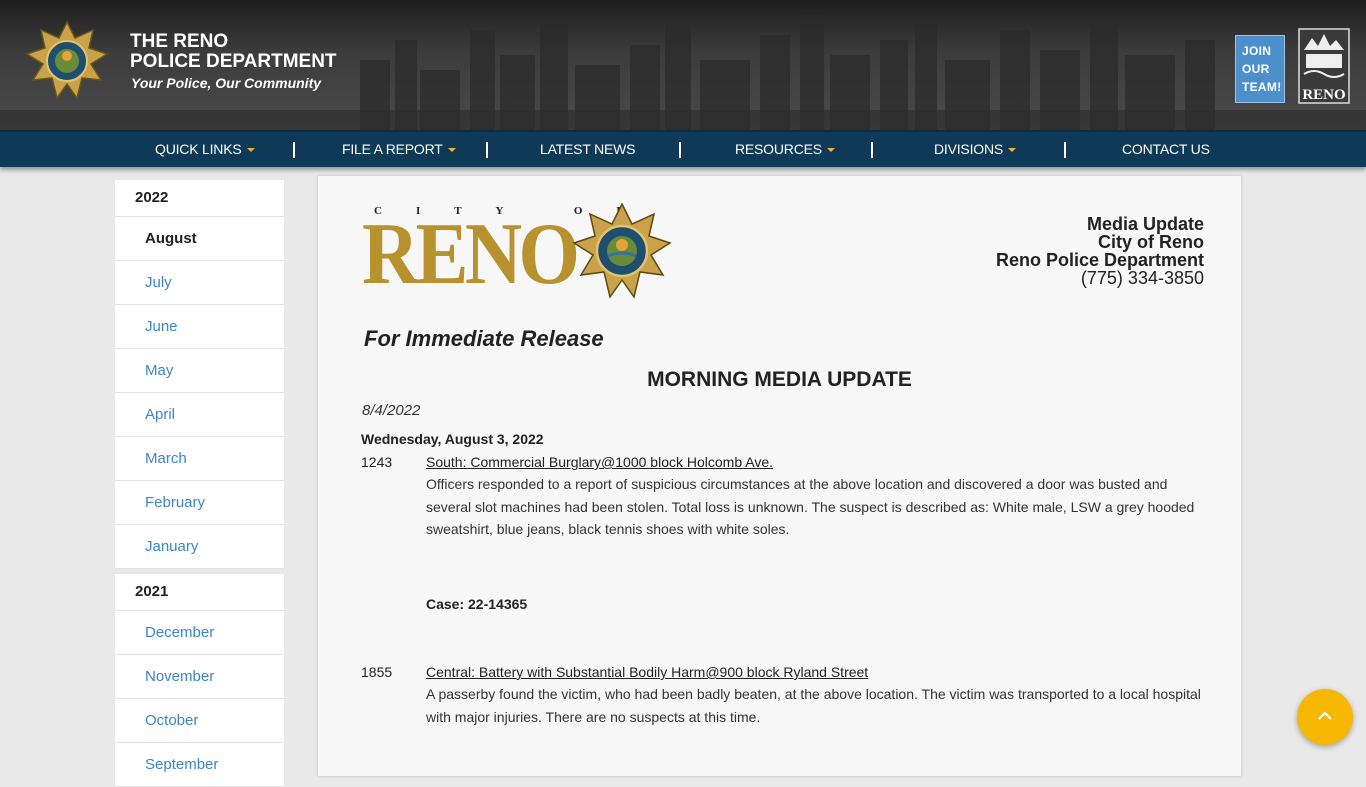 The image size is (1366, 787). I want to click on release-label: For Immediate Release, so click(484, 338).